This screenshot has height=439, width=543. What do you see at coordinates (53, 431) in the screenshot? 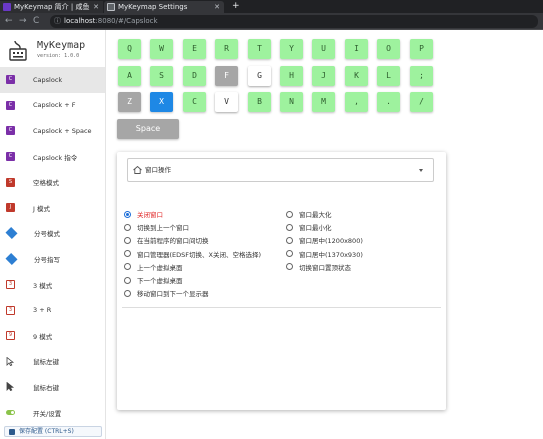
I see `save-config-button: 保存配置 (CTRL+S)` at bounding box center [53, 431].